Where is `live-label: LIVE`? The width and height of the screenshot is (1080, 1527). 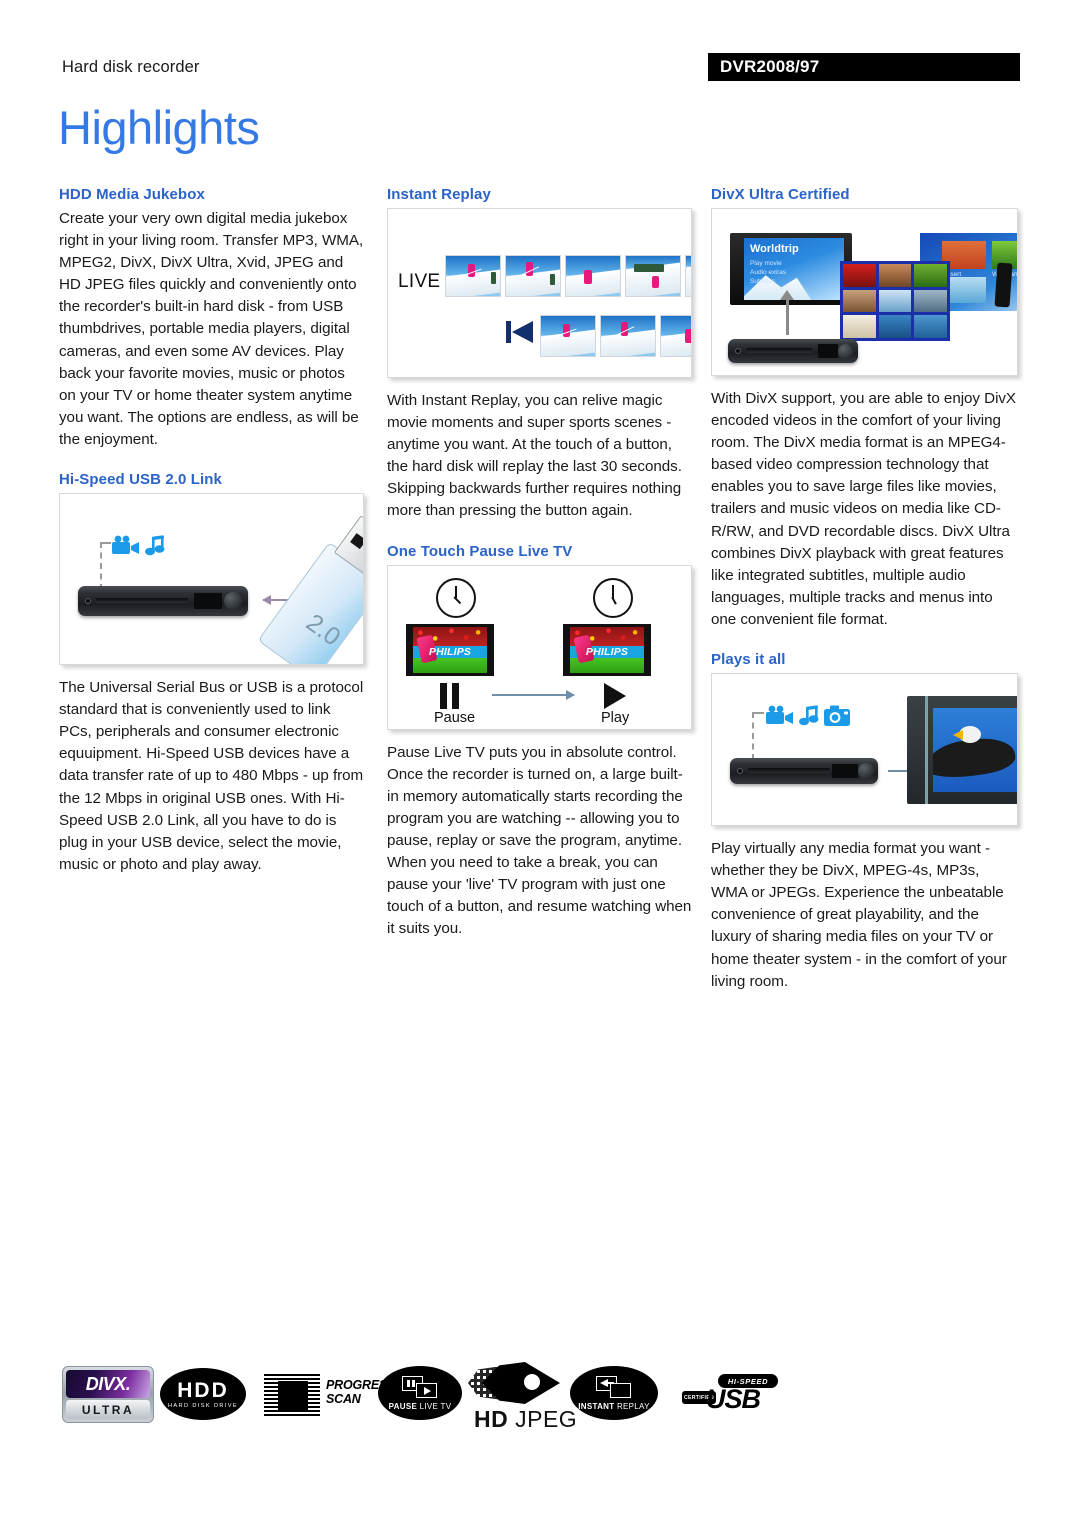 live-label: LIVE is located at coordinates (419, 281).